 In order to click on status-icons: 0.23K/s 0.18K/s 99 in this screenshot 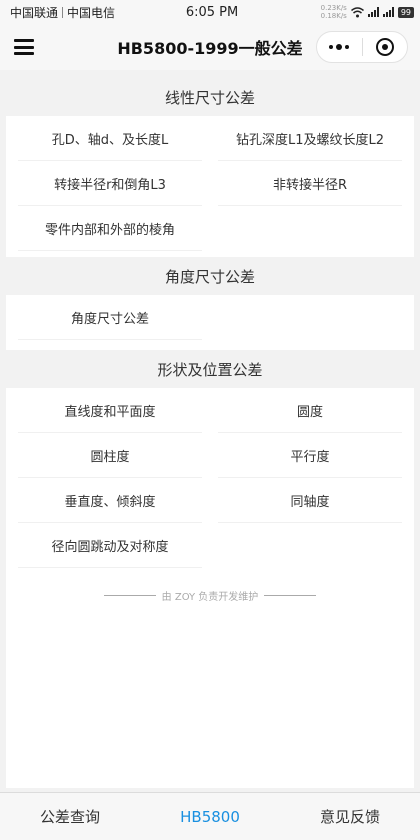, I will do `click(347, 12)`.